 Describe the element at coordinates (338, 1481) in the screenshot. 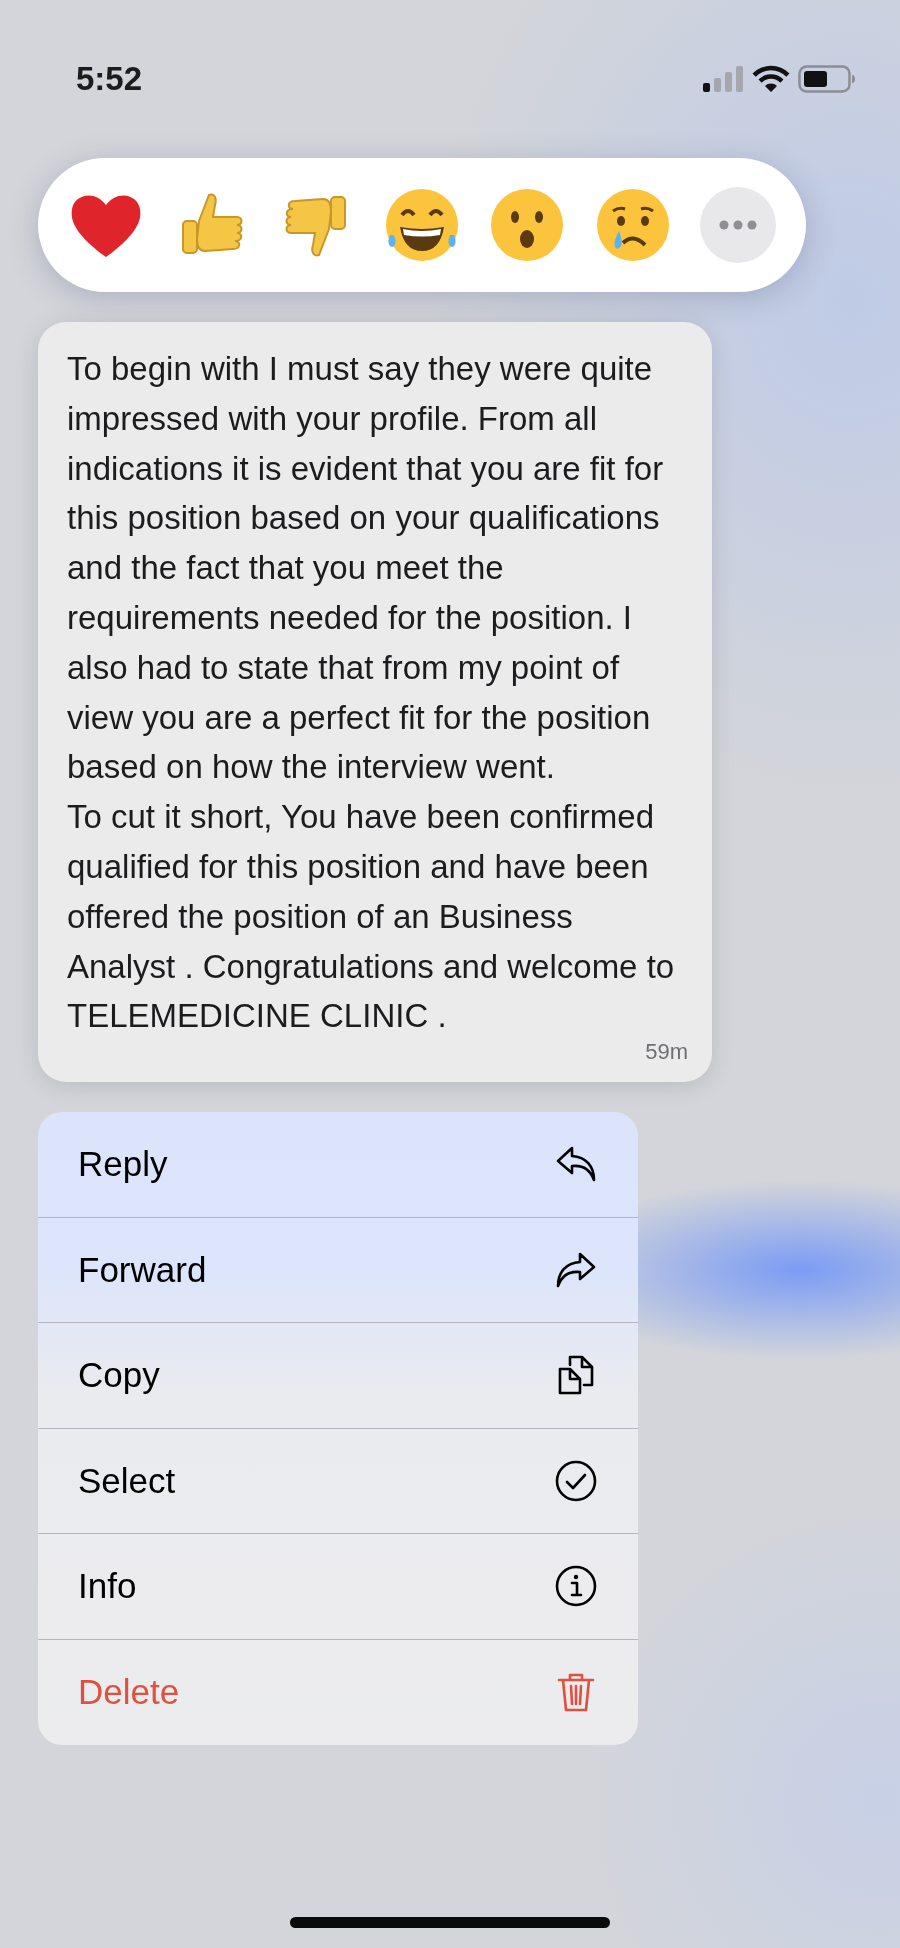

I see `menu-item: Select` at that location.